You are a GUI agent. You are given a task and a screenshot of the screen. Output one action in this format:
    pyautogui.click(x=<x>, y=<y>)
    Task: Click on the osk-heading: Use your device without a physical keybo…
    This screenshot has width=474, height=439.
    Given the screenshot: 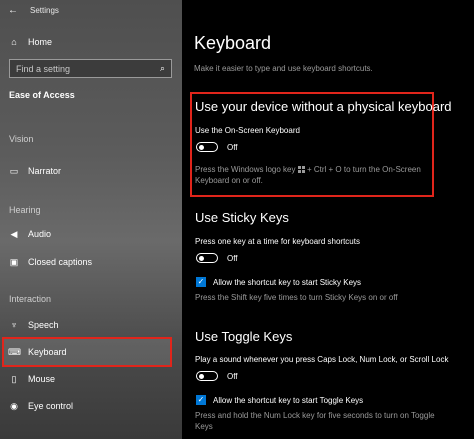 What is the action you would take?
    pyautogui.click(x=323, y=106)
    